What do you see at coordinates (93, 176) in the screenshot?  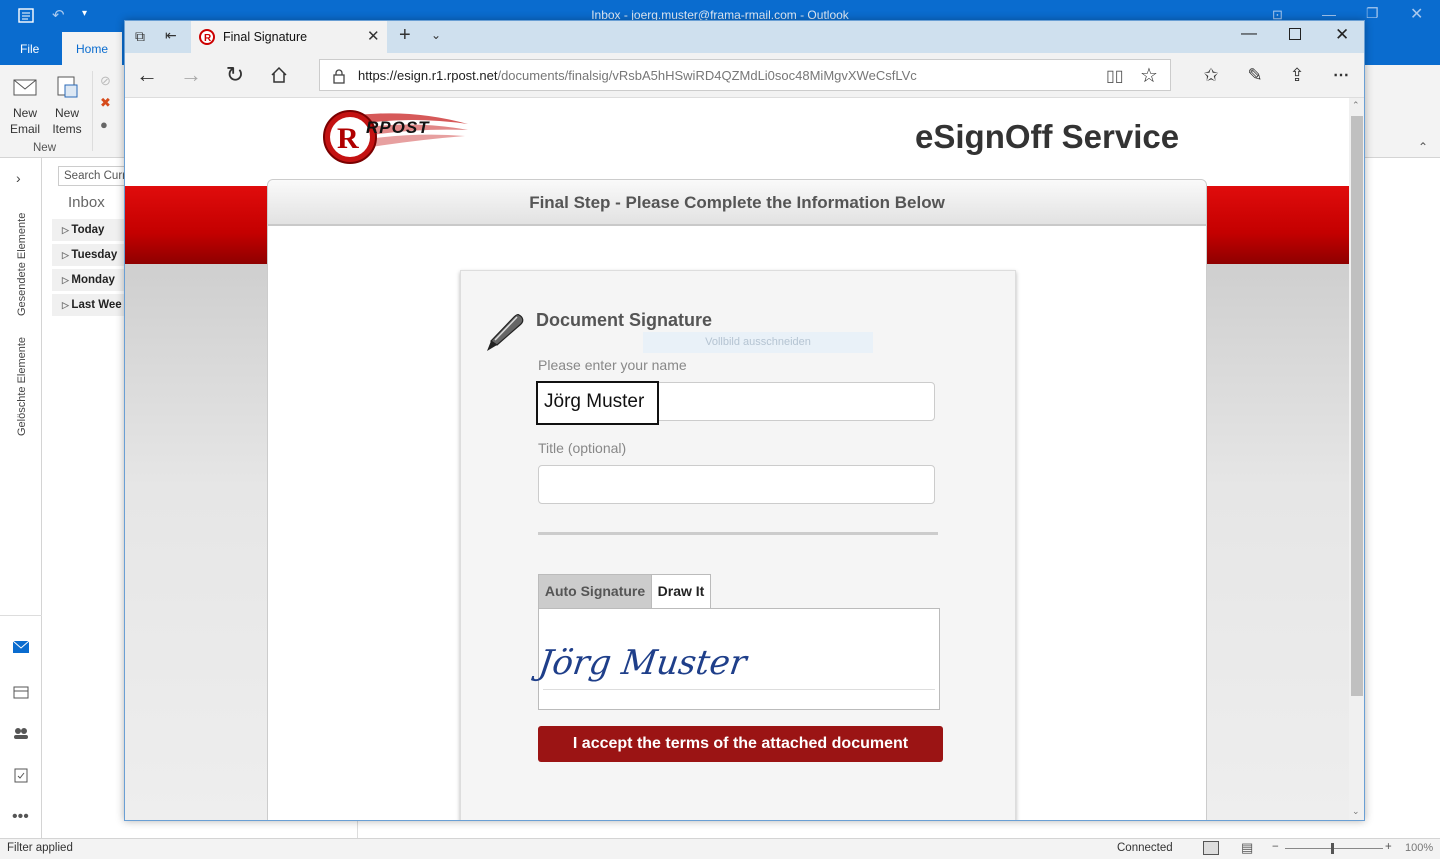 I see `search-mailbox-input: Search Curr` at bounding box center [93, 176].